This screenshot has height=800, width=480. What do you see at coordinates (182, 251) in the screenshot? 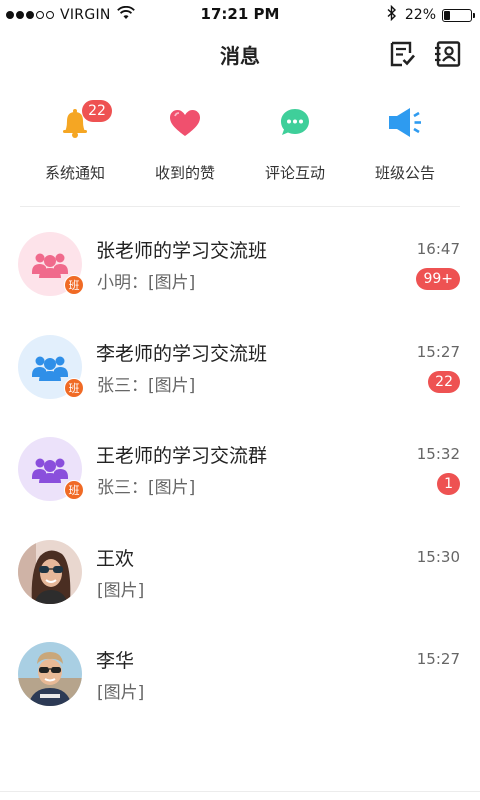
I see `conversation-name: 张老师的学习交流班` at bounding box center [182, 251].